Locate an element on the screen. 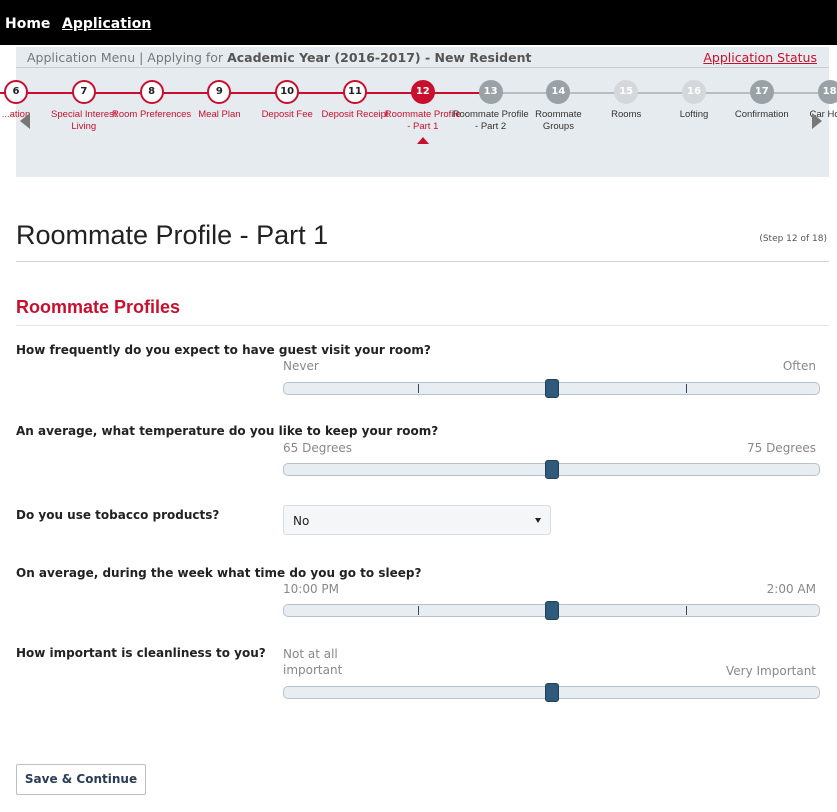 Image resolution: width=837 pixels, height=812 pixels. step-number: 14 is located at coordinates (558, 92).